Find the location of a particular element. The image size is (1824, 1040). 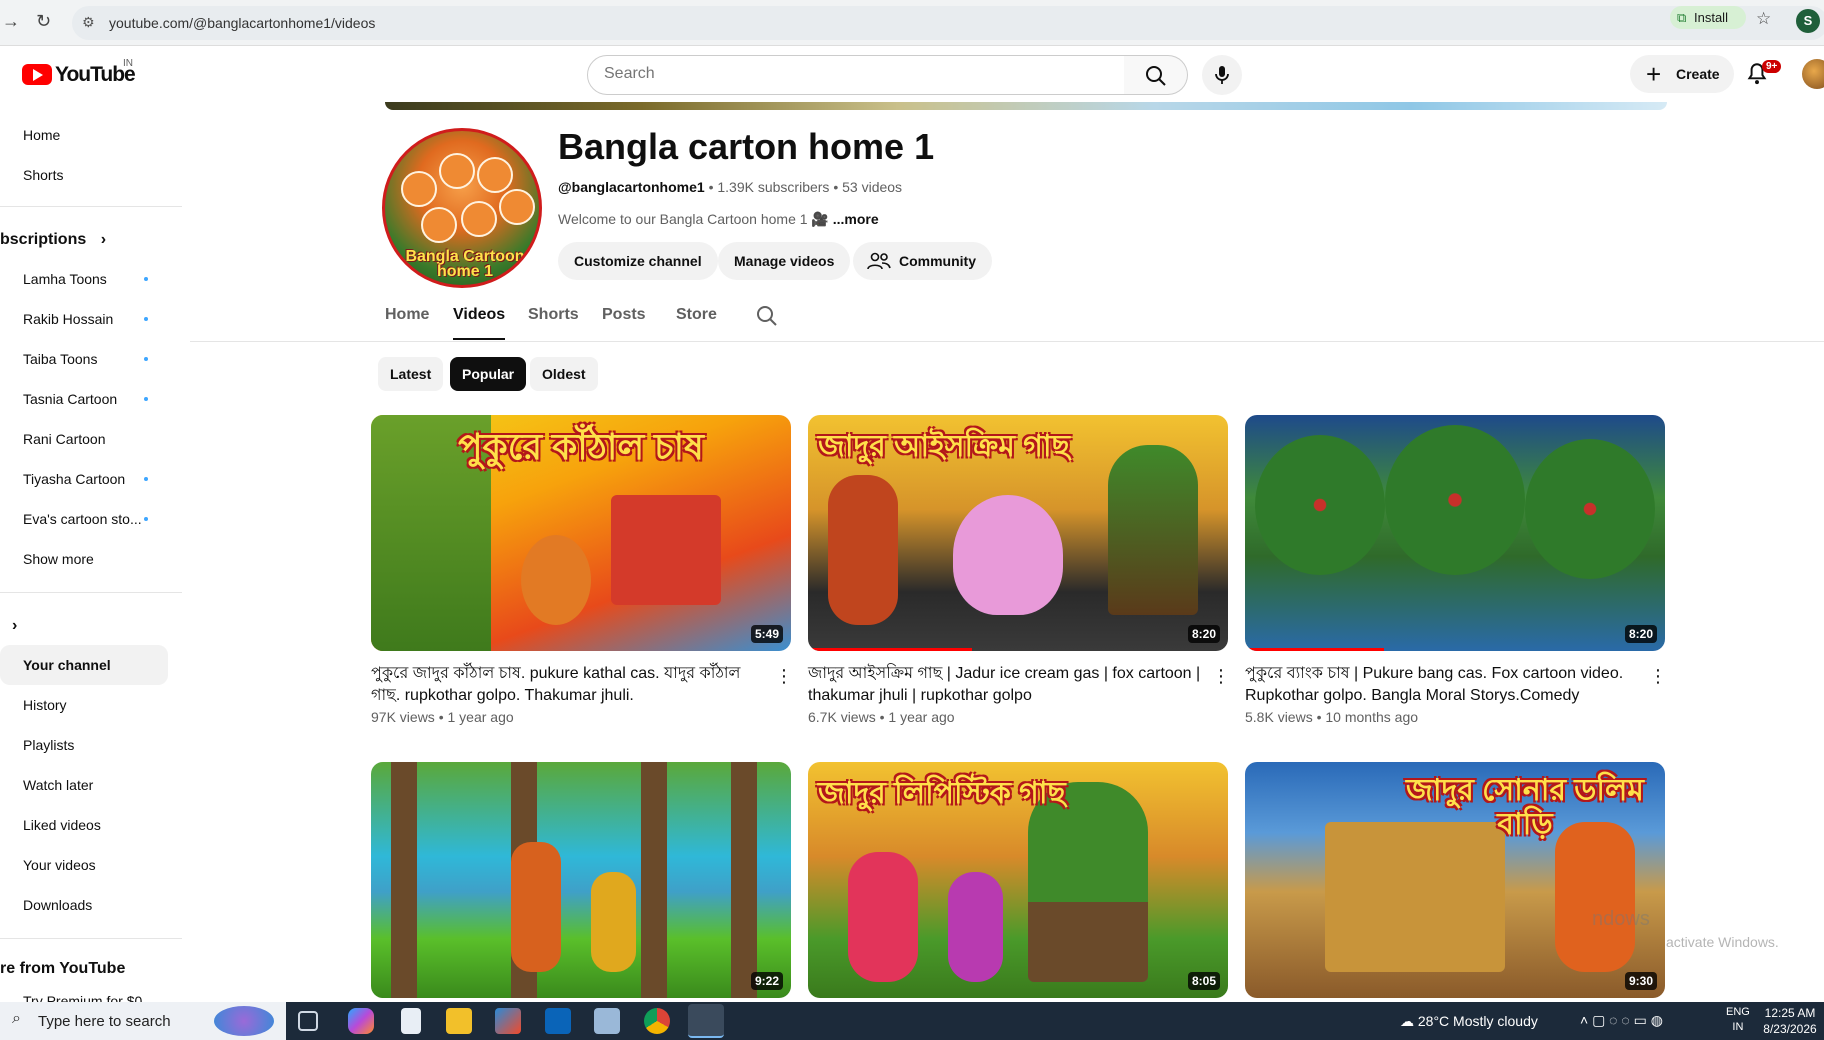

sidebar-item-subscription: Tiyasha Cartoon is located at coordinates (84, 479).